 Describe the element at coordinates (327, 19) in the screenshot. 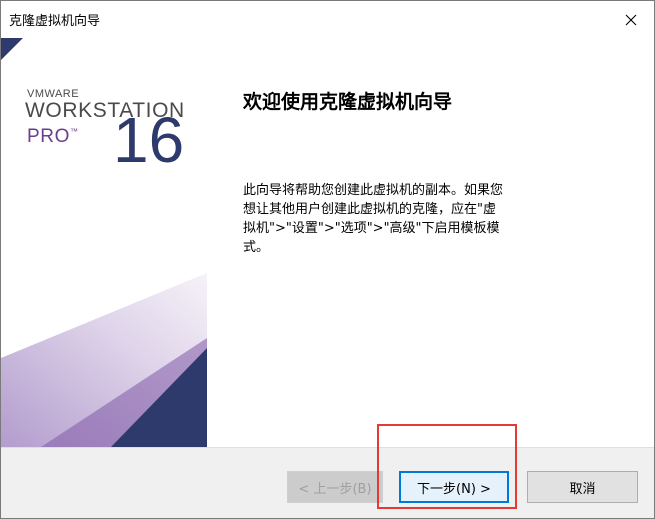

I see `title-bar: 克隆虚拟机向导` at that location.